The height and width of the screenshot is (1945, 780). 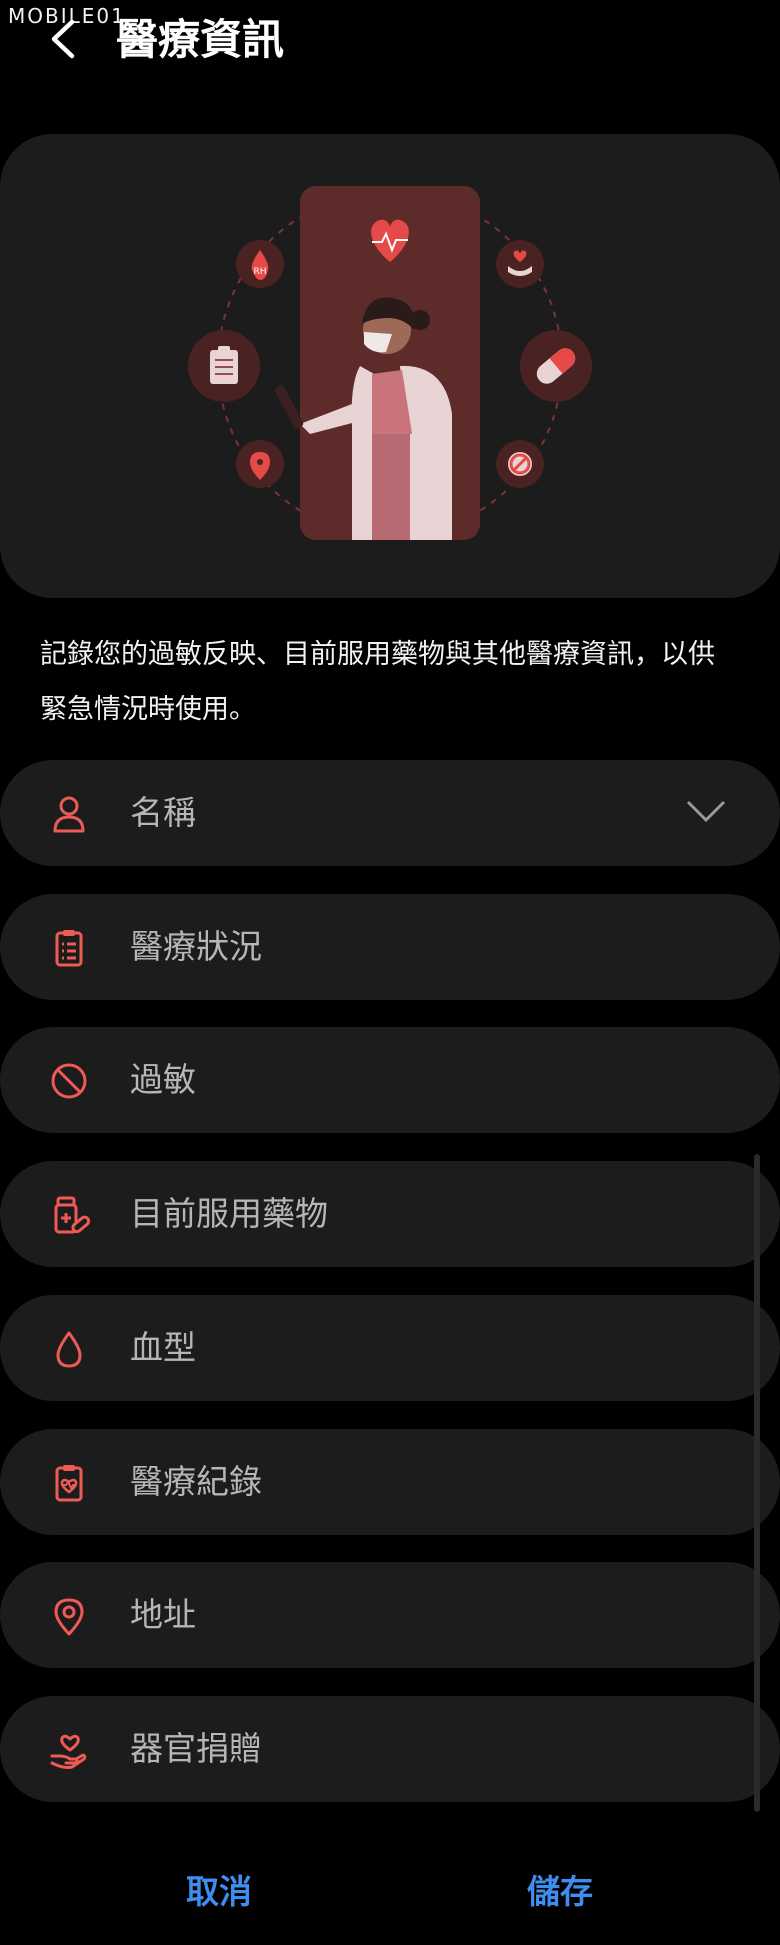 I want to click on field-allergies: 過敏, so click(x=390, y=1080).